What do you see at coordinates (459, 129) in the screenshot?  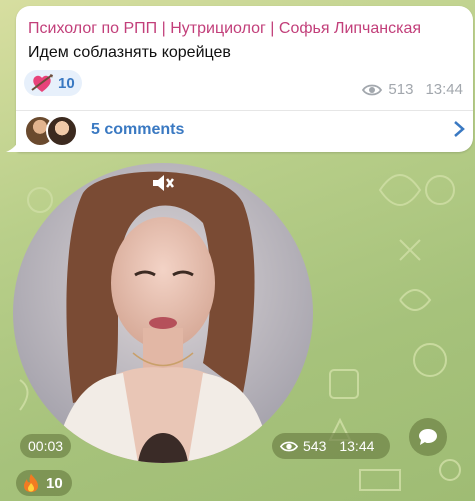 I see `chevron-right-icon` at bounding box center [459, 129].